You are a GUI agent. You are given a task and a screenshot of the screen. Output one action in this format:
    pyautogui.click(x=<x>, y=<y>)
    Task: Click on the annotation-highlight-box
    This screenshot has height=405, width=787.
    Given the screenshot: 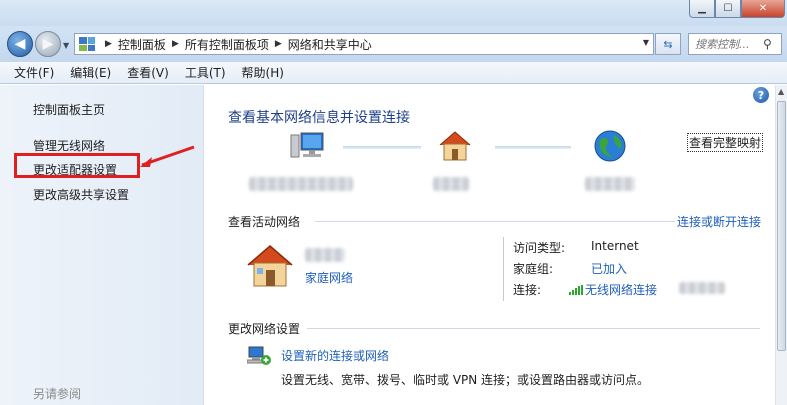 What is the action you would take?
    pyautogui.click(x=77, y=165)
    